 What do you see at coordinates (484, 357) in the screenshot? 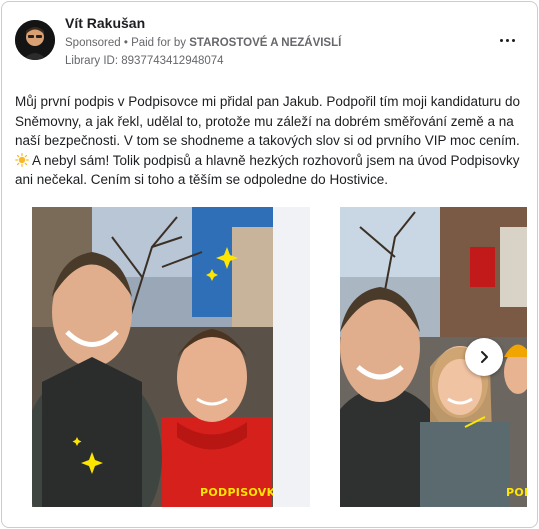
I see `chevron-right-icon` at bounding box center [484, 357].